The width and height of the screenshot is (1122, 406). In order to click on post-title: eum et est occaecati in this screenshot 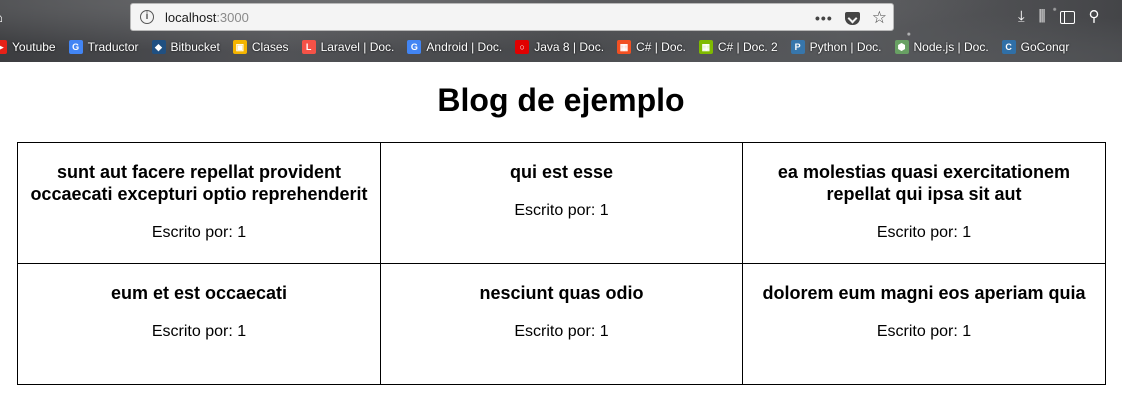, I will do `click(199, 293)`.